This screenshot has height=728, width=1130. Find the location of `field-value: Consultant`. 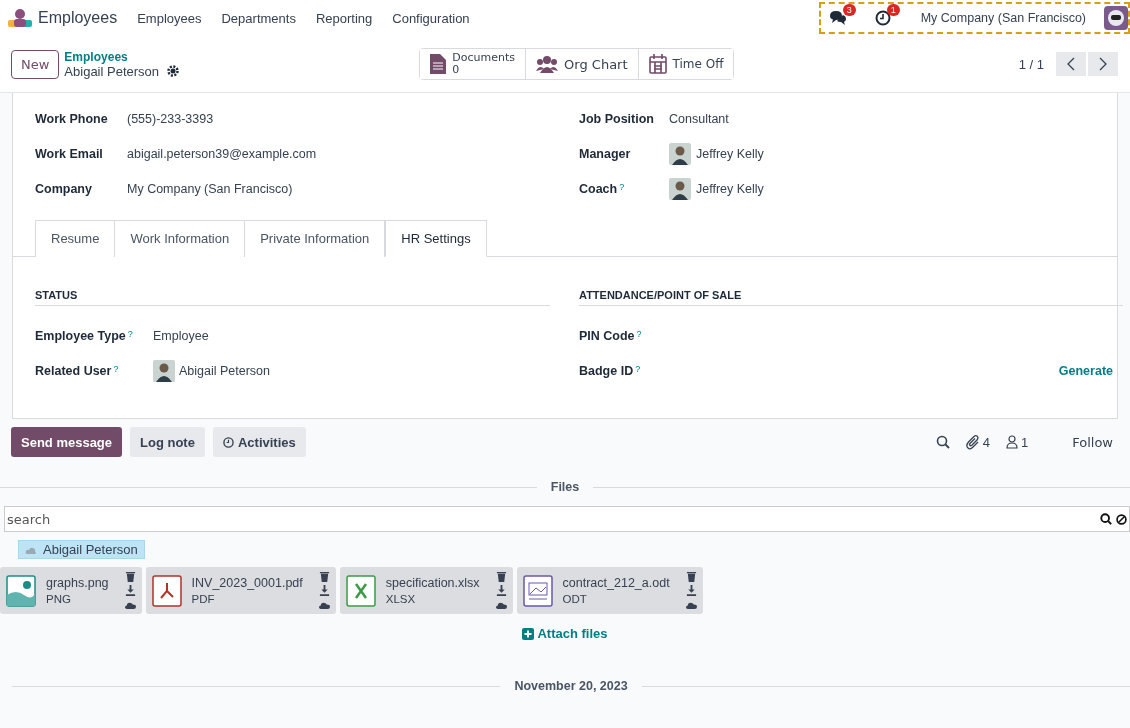

field-value: Consultant is located at coordinates (699, 118).